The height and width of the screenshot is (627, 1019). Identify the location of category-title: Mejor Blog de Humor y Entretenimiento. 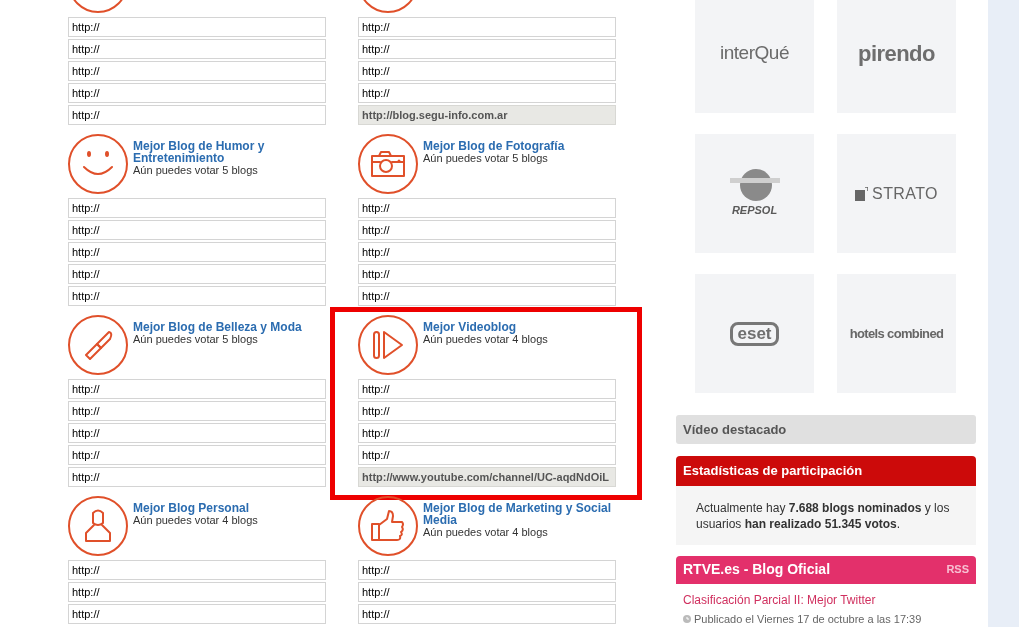
(229, 152).